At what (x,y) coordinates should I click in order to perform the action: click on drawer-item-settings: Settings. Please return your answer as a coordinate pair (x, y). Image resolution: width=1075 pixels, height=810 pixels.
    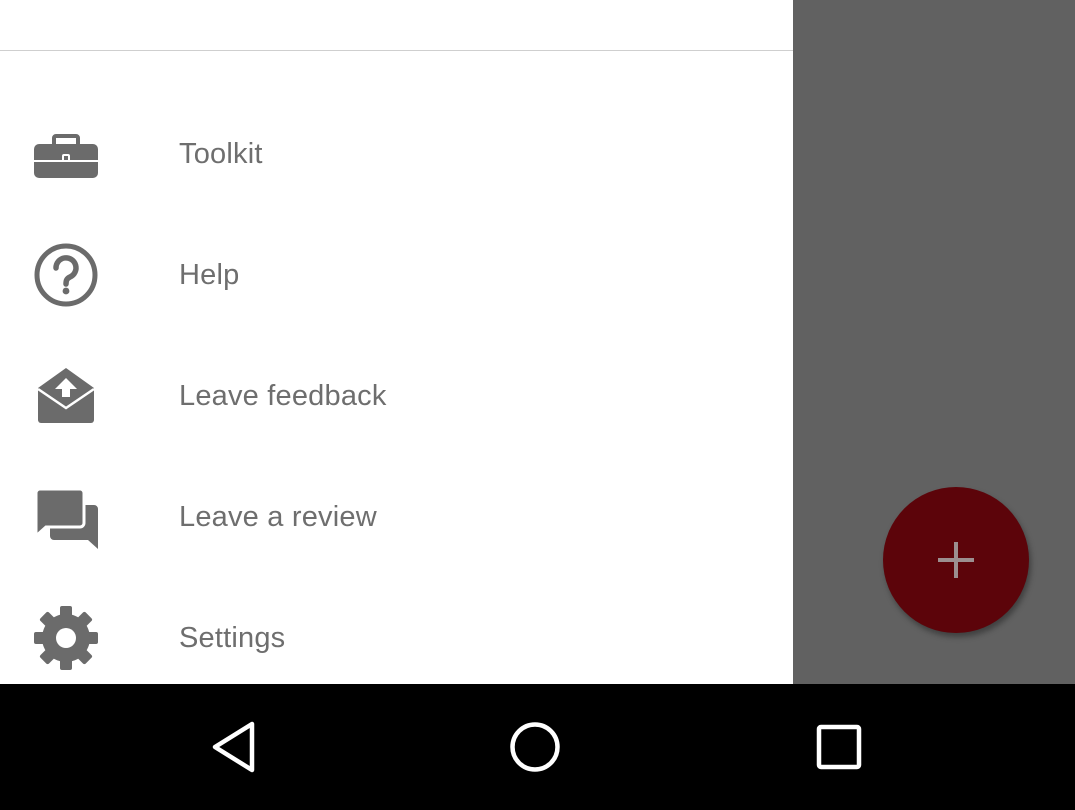
    Looking at the image, I should click on (396, 633).